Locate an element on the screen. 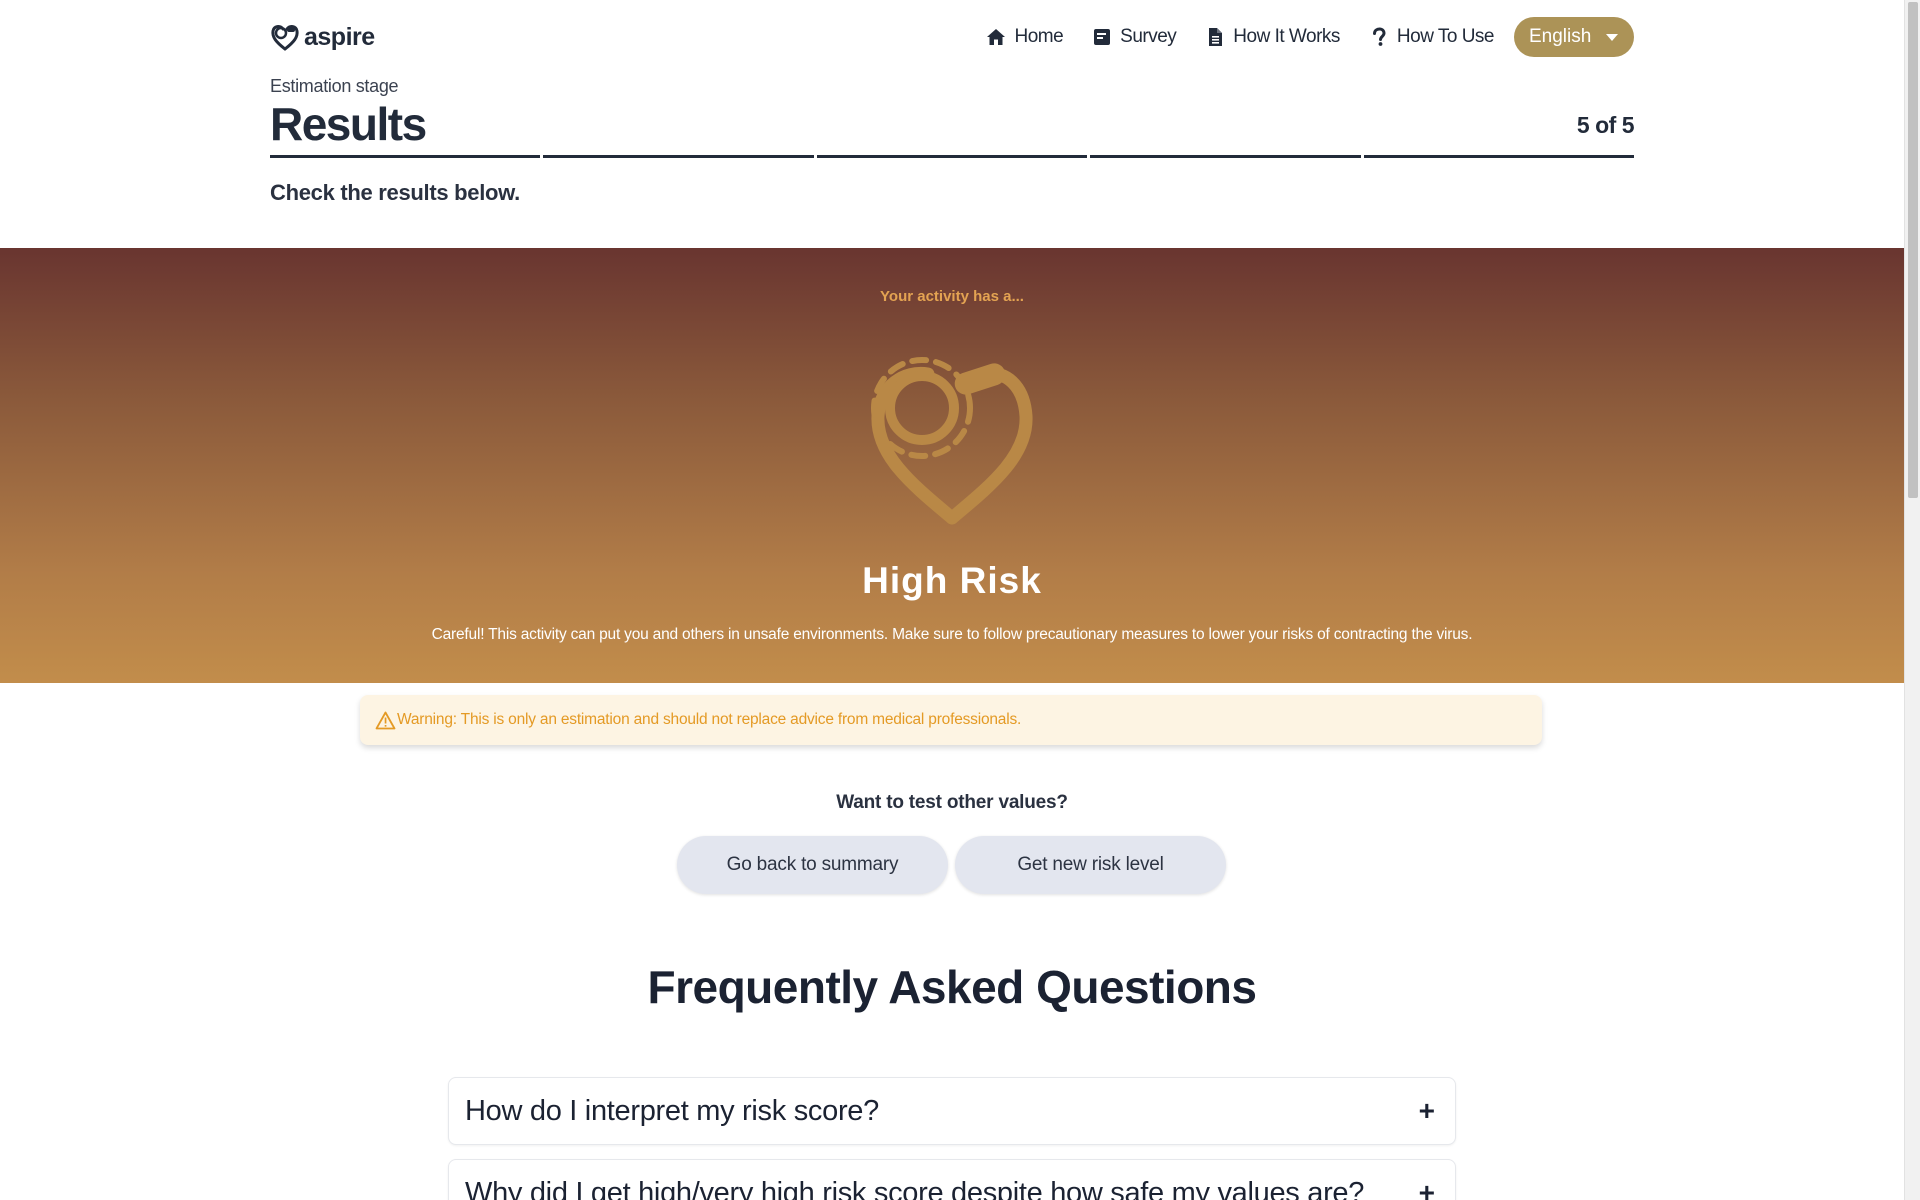 The width and height of the screenshot is (1920, 1200). scrollbar-thumb is located at coordinates (1913, 250).